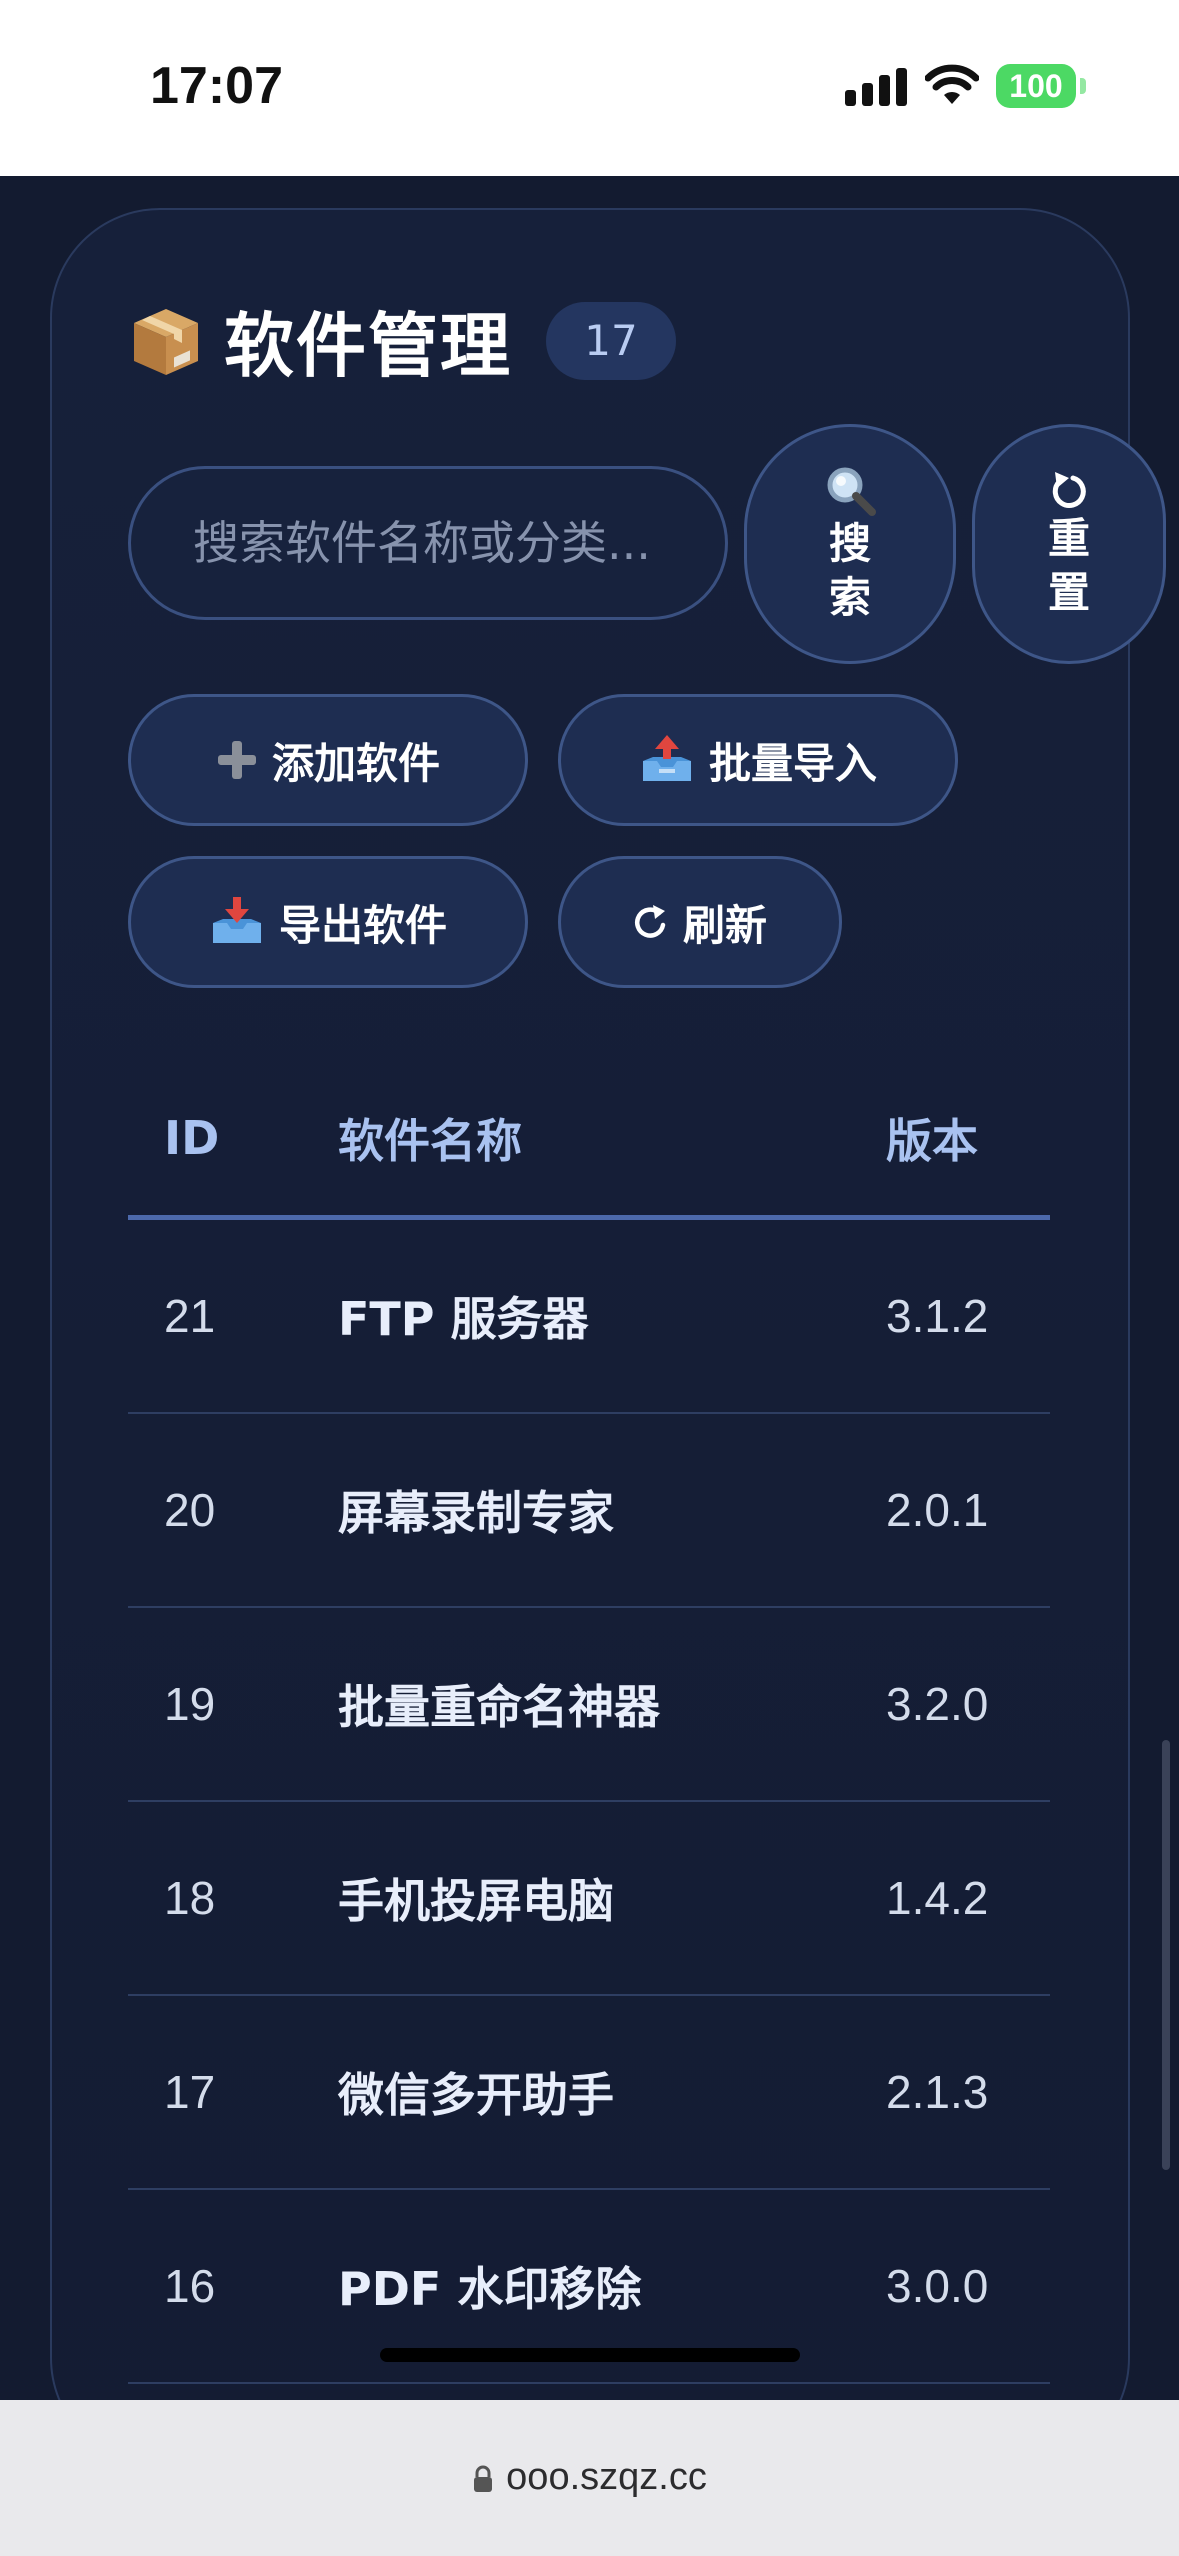 The image size is (1179, 2556). I want to click on reset-button-label: 重置, so click(1068, 565).